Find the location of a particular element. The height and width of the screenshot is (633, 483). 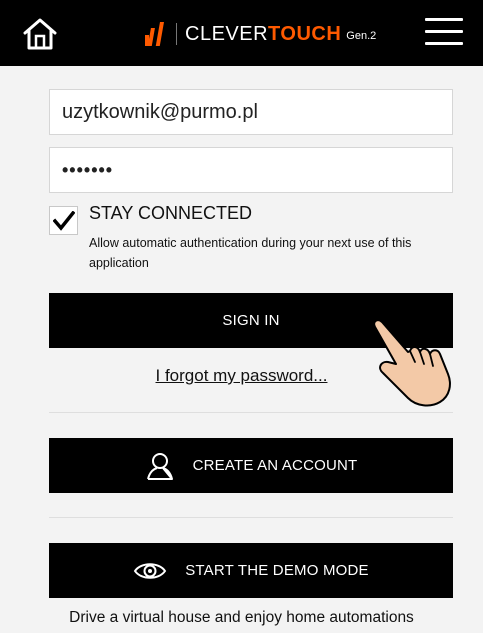

logo-text-gen: Gen.2 is located at coordinates (361, 36).